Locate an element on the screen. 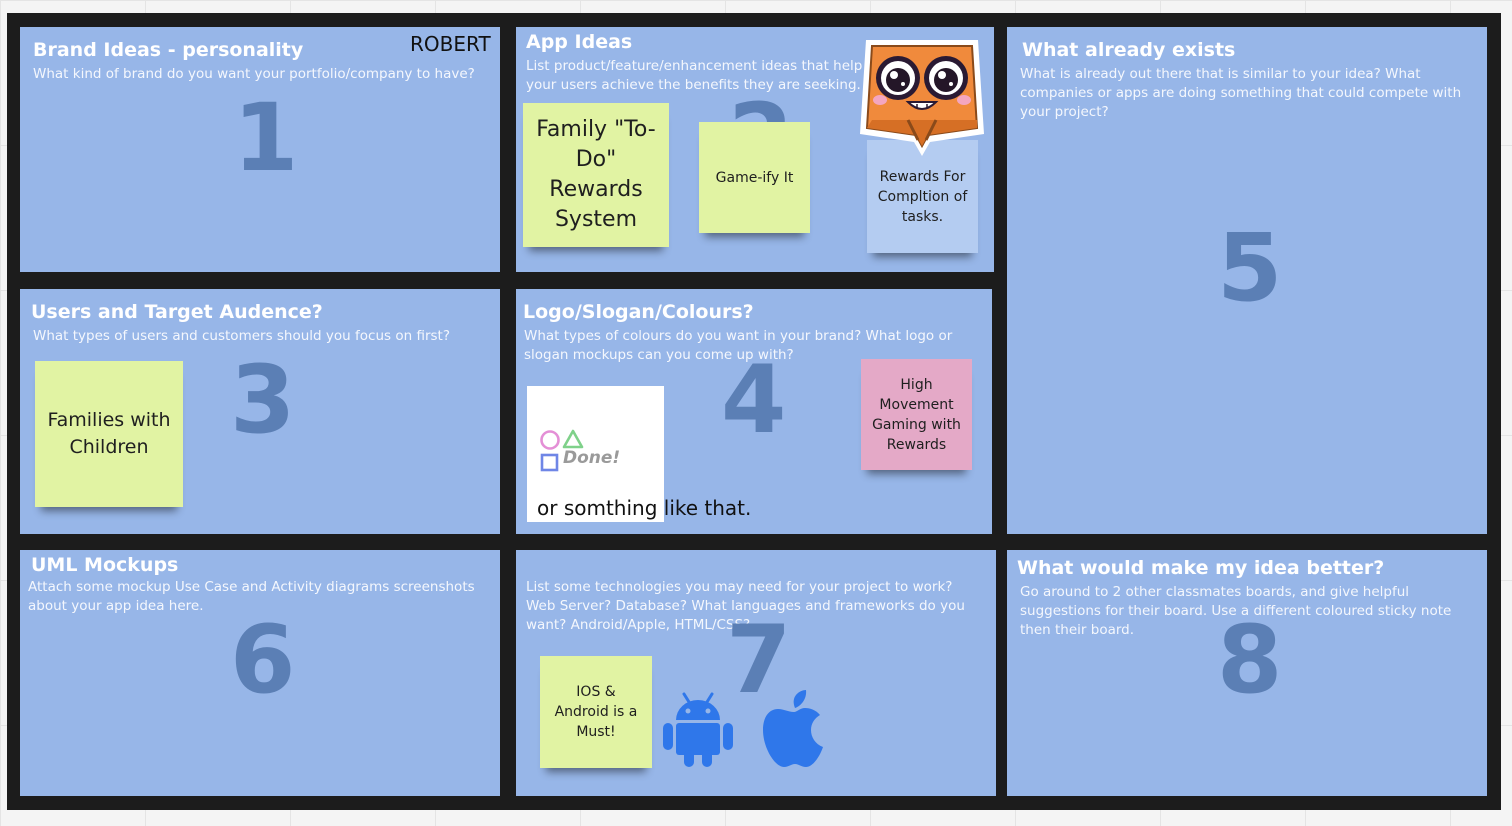 This screenshot has width=1512, height=826. panel-number: 8 is located at coordinates (1250, 660).